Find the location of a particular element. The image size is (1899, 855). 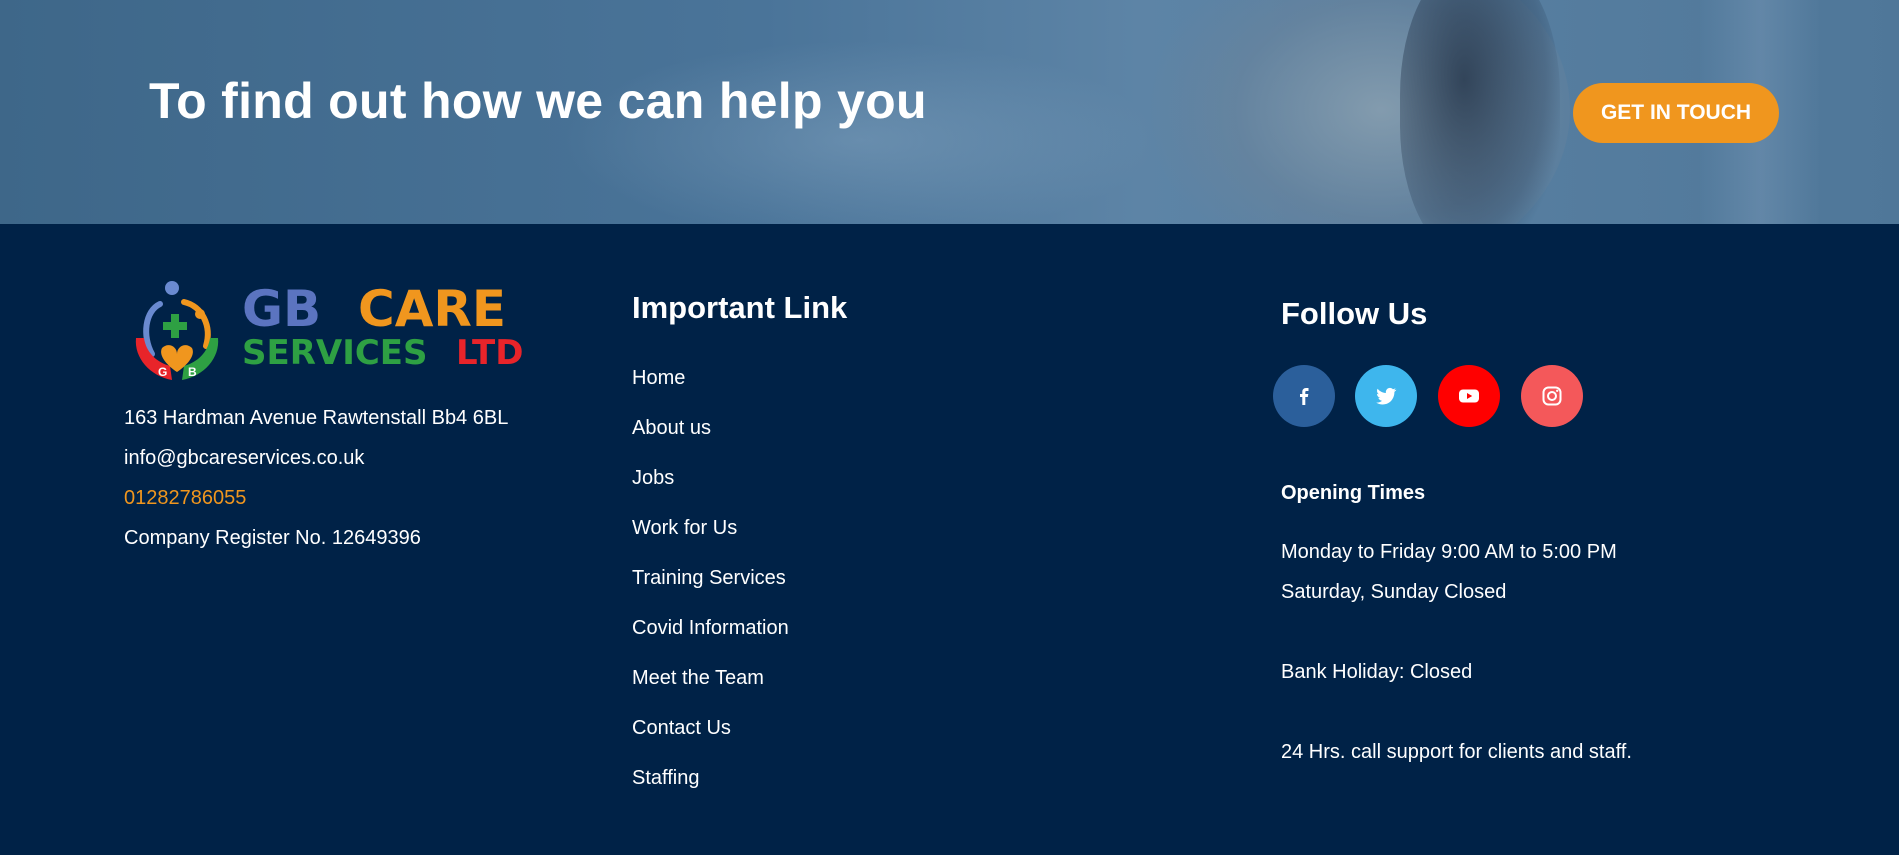

youtube-icon is located at coordinates (1469, 396).